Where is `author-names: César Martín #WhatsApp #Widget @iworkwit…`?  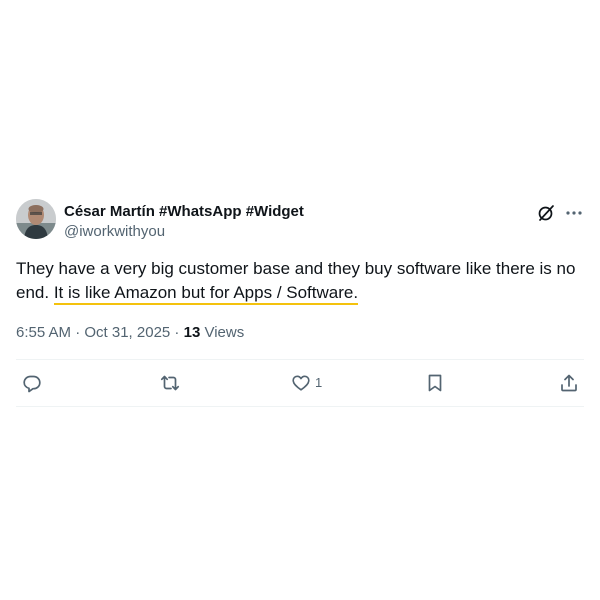 author-names: César Martín #WhatsApp #Widget @iworkwit… is located at coordinates (184, 222).